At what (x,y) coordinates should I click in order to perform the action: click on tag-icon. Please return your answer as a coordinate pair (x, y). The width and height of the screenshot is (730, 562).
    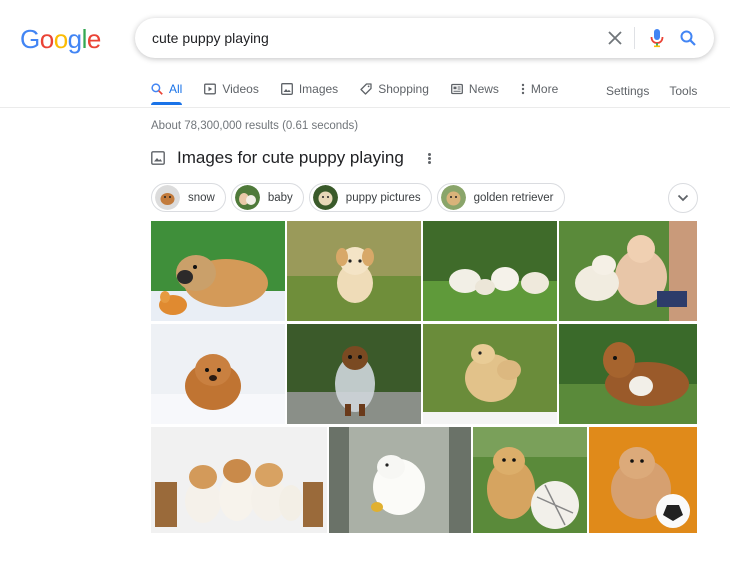
    Looking at the image, I should click on (366, 89).